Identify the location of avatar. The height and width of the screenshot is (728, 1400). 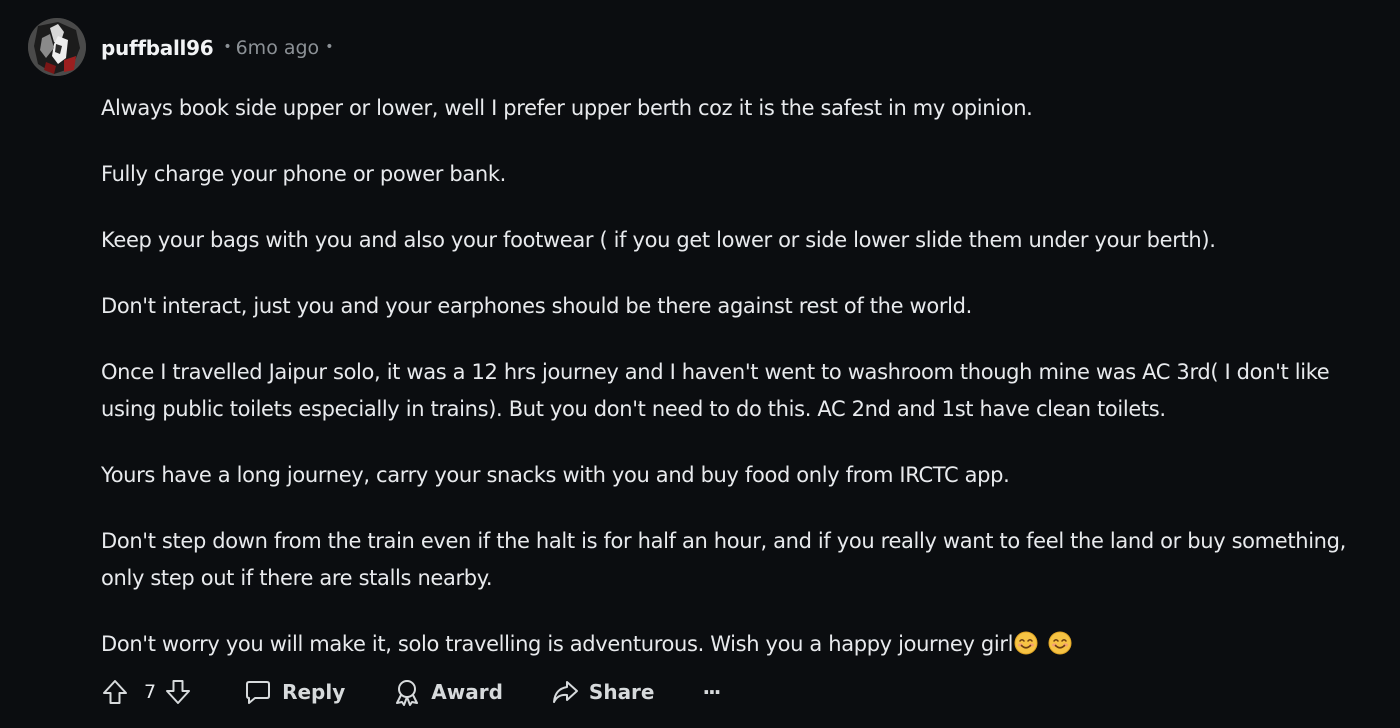
(57, 47).